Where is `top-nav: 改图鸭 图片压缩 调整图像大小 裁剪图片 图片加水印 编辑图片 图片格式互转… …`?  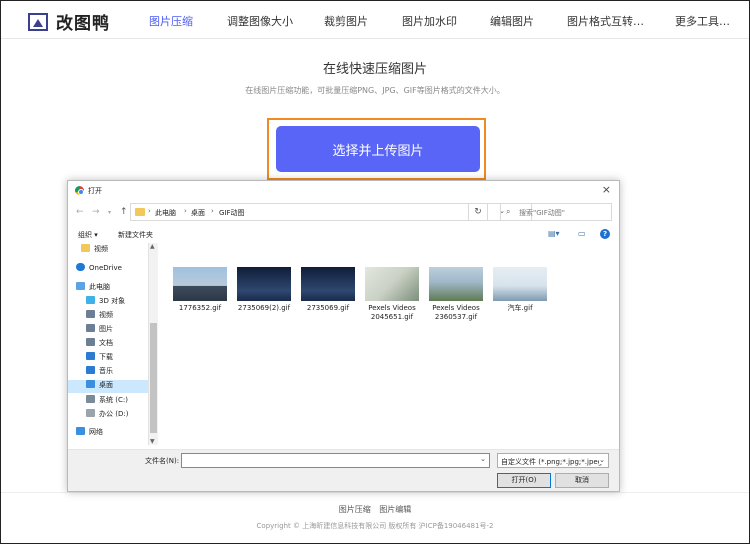 top-nav: 改图鸭 图片压缩 调整图像大小 裁剪图片 图片加水印 编辑图片 图片格式互转… … is located at coordinates (375, 20).